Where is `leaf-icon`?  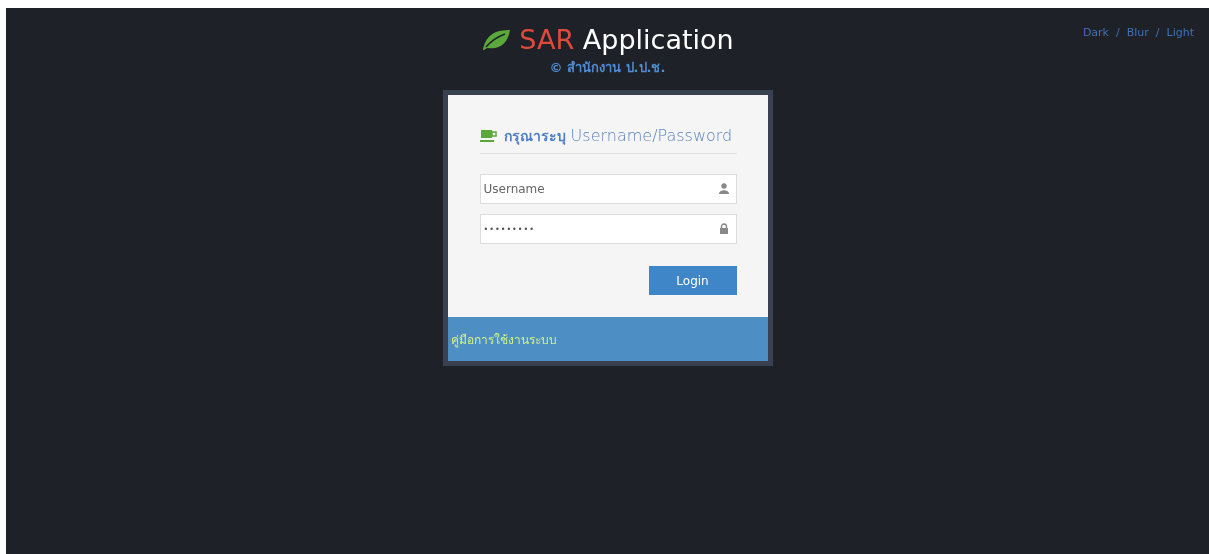
leaf-icon is located at coordinates (496, 39).